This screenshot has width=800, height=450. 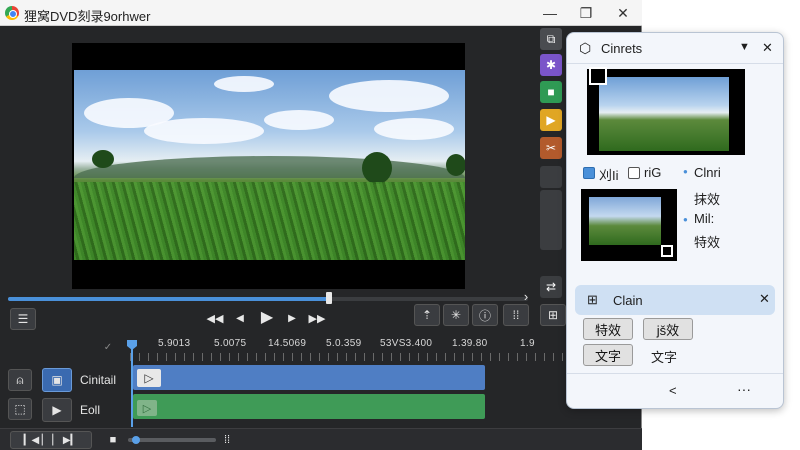 What do you see at coordinates (172, 440) in the screenshot?
I see `zoom-slider` at bounding box center [172, 440].